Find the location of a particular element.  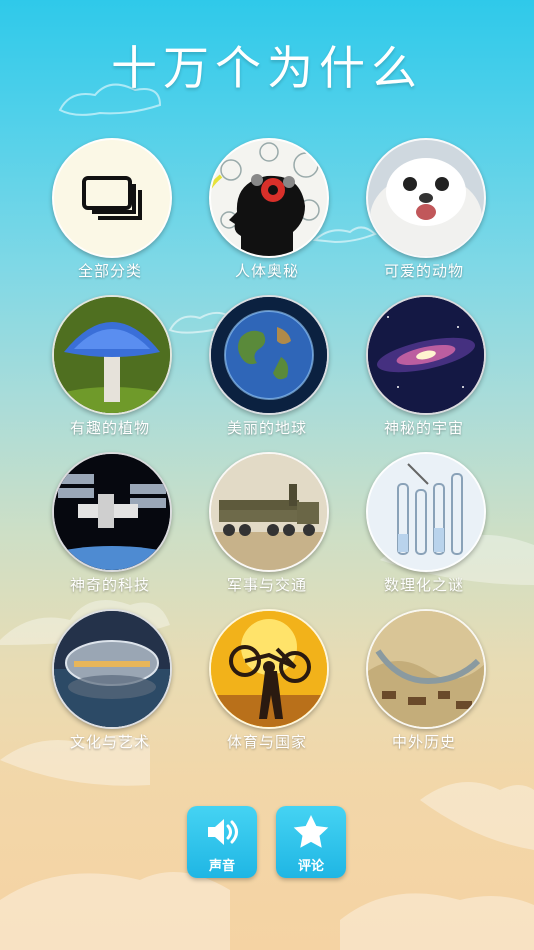

category-label: 有趣的植物 is located at coordinates (109, 428).